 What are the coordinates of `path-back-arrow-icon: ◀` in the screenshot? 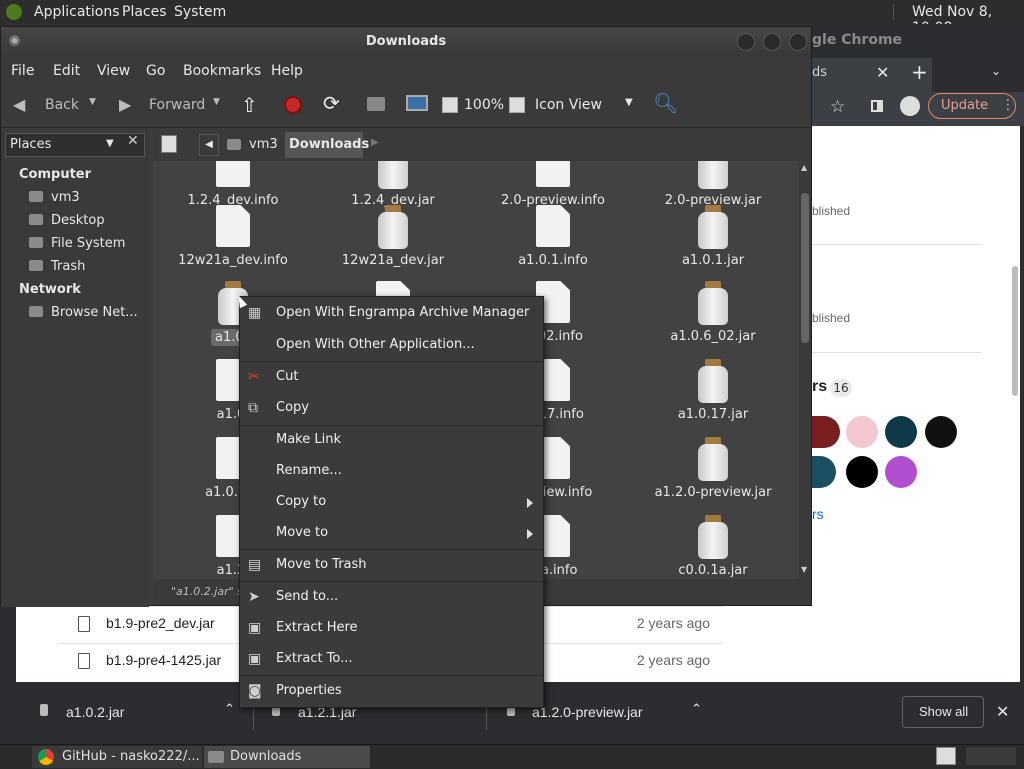 It's located at (209, 145).